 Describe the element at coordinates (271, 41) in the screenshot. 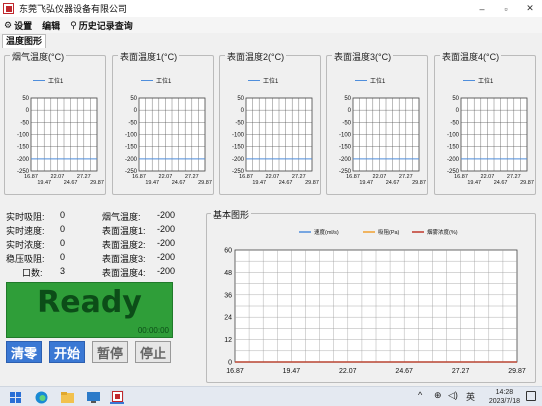

I see `tab-row: 温度图形` at that location.